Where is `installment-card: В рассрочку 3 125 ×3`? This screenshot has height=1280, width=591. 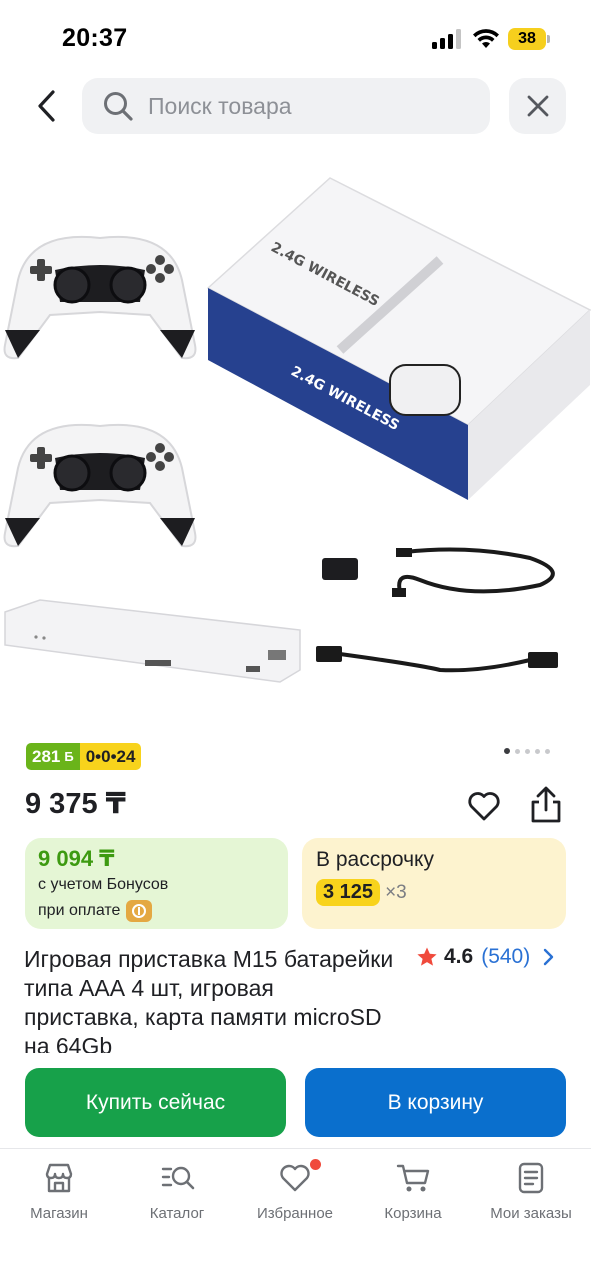 installment-card: В рассрочку 3 125 ×3 is located at coordinates (434, 883).